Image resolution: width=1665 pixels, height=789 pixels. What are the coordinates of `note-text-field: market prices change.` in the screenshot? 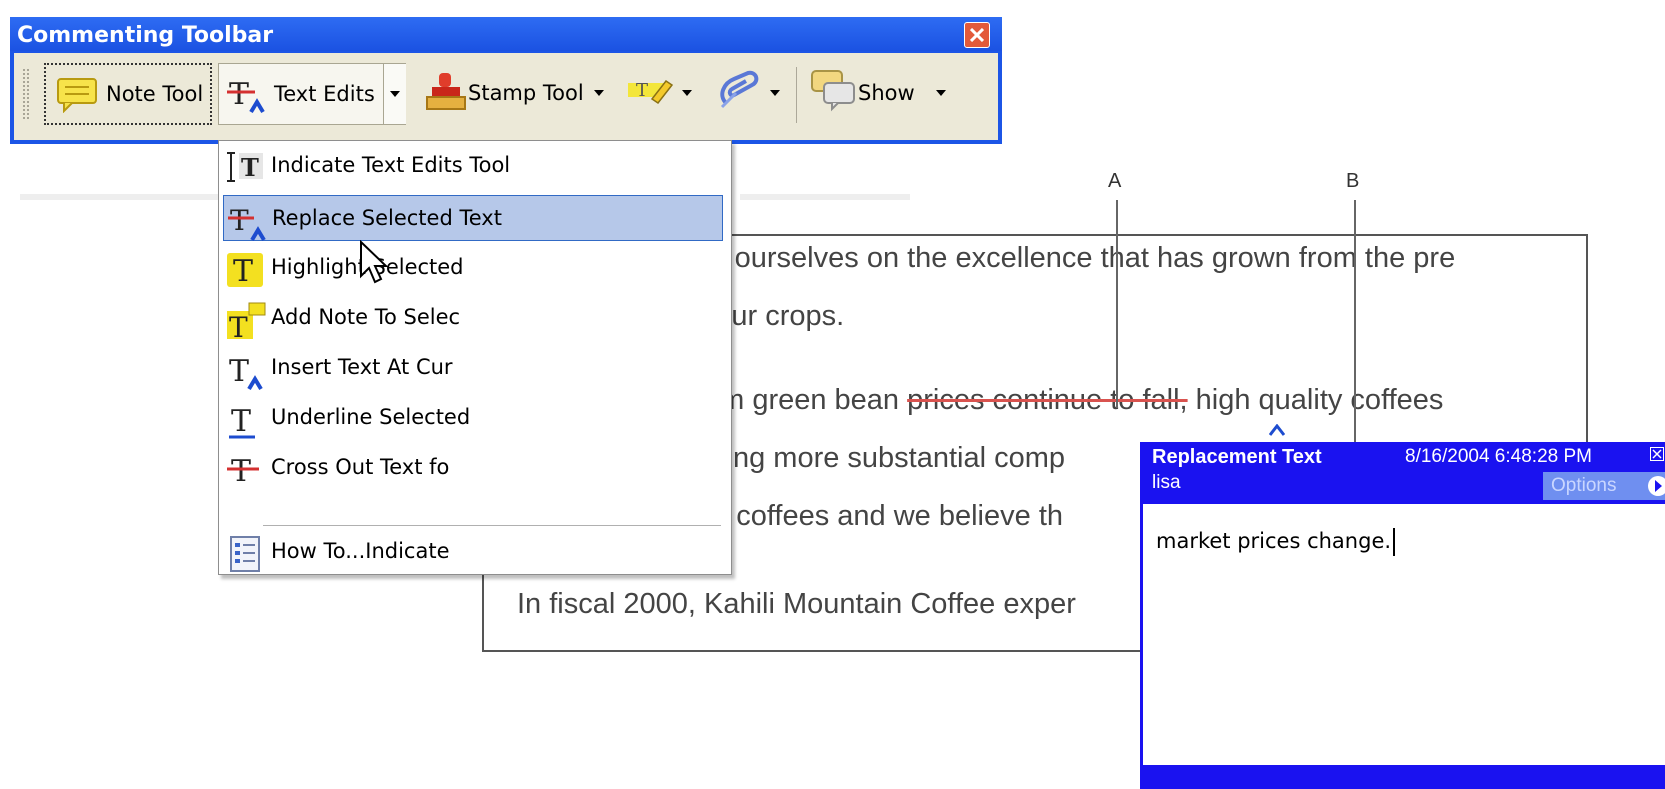 It's located at (1276, 542).